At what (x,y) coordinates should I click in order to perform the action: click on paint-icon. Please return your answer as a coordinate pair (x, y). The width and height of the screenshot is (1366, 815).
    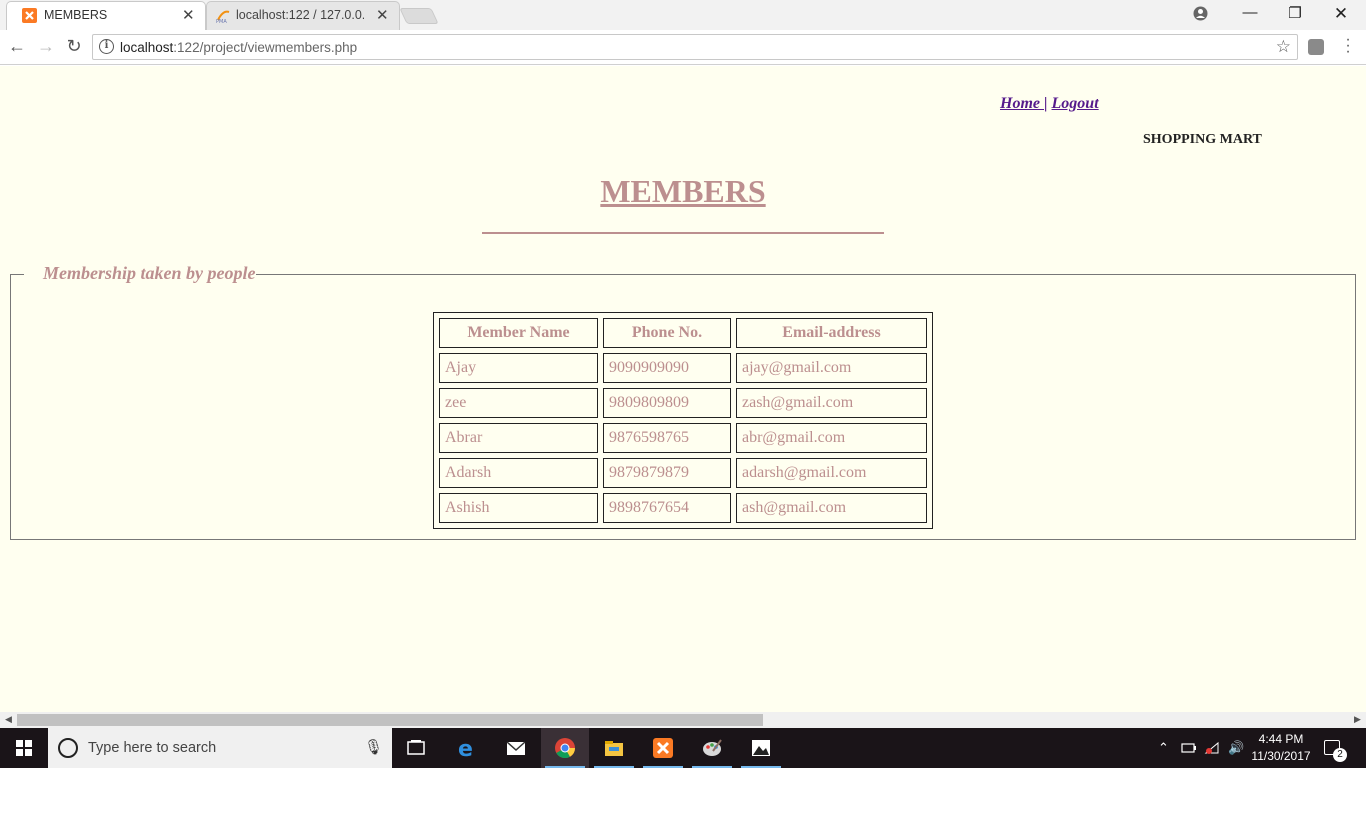
    Looking at the image, I should click on (712, 748).